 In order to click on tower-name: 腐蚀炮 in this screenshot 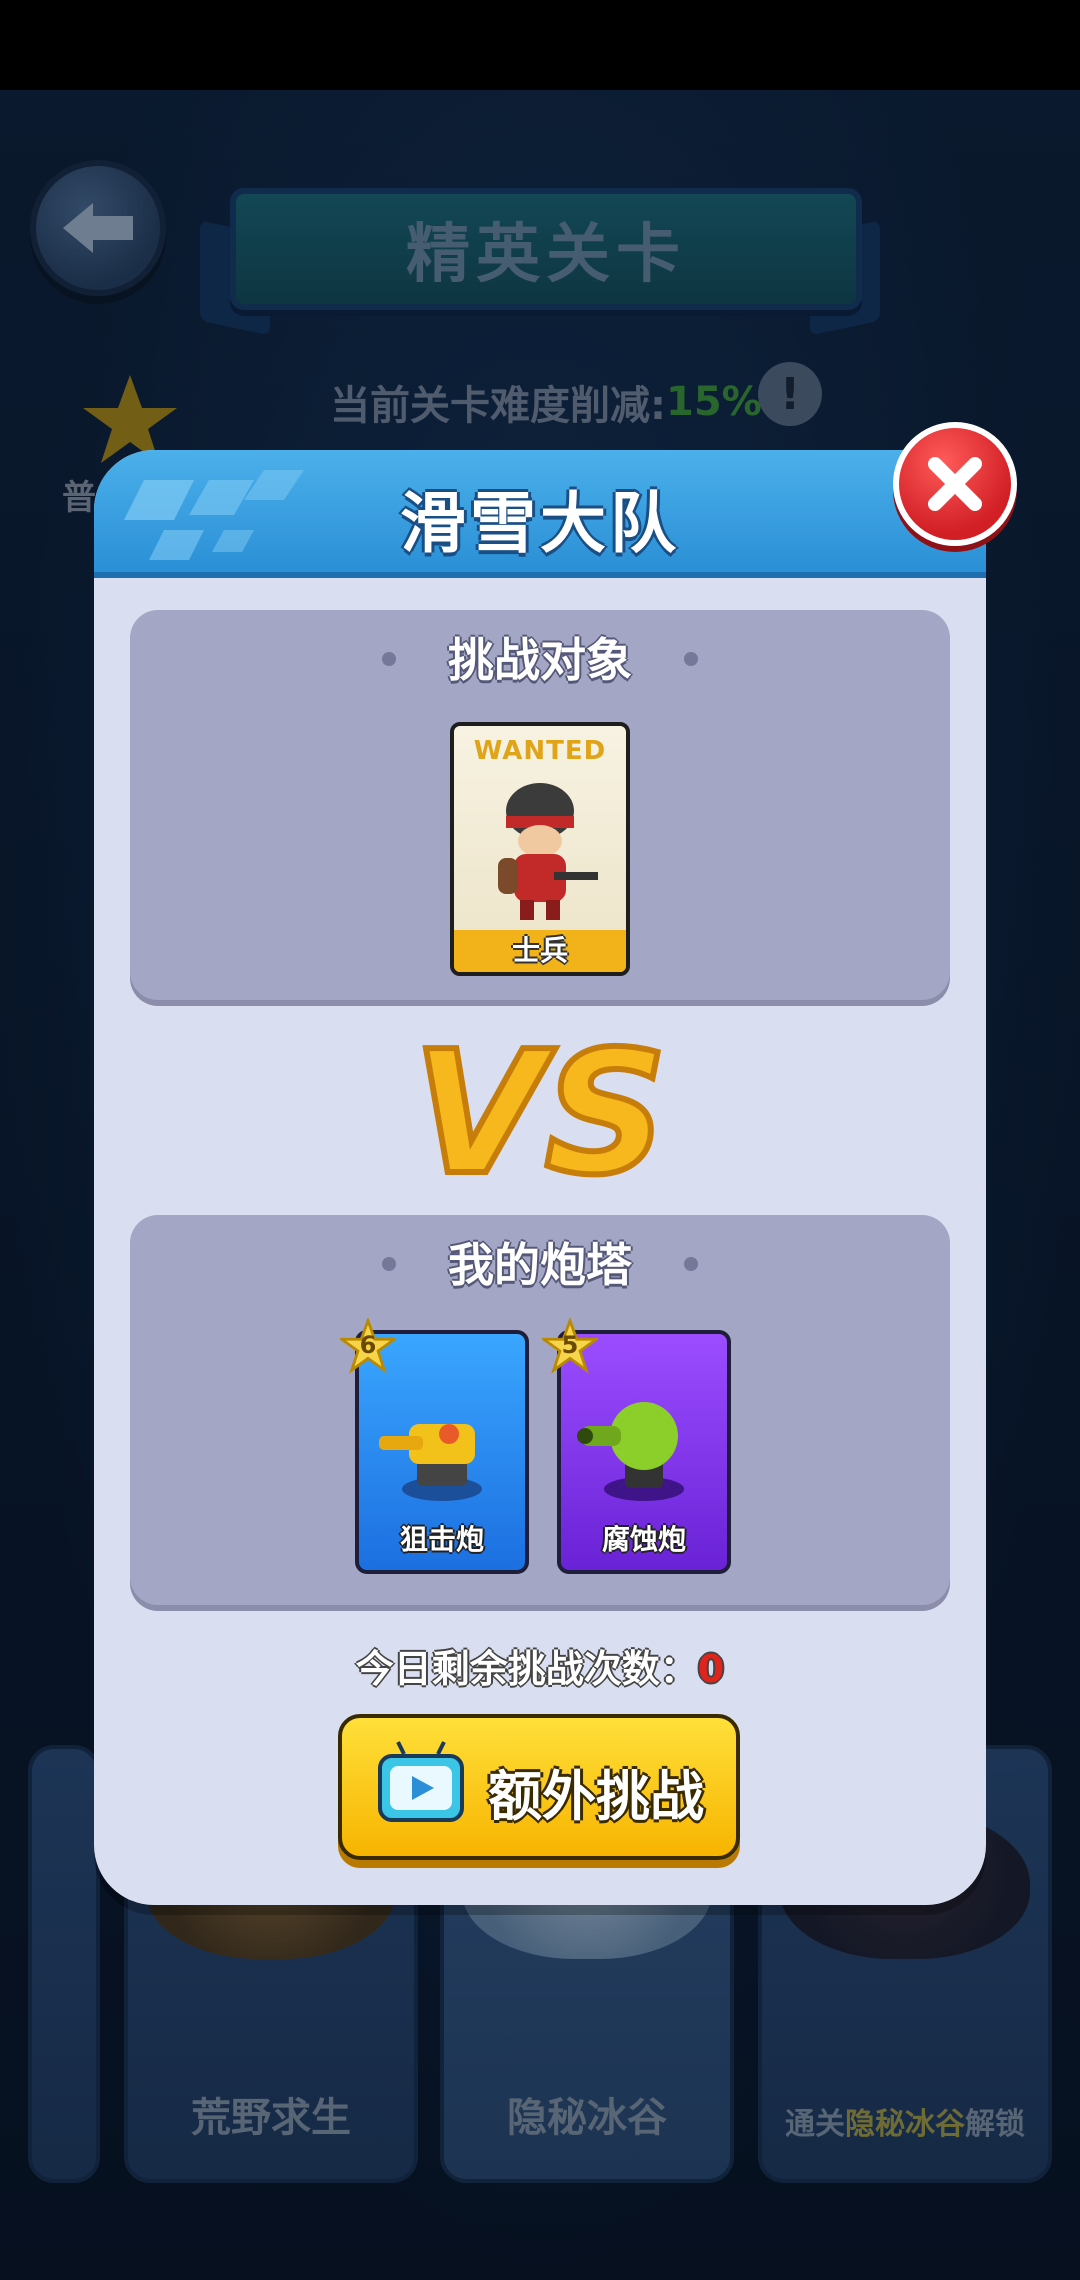, I will do `click(643, 1539)`.